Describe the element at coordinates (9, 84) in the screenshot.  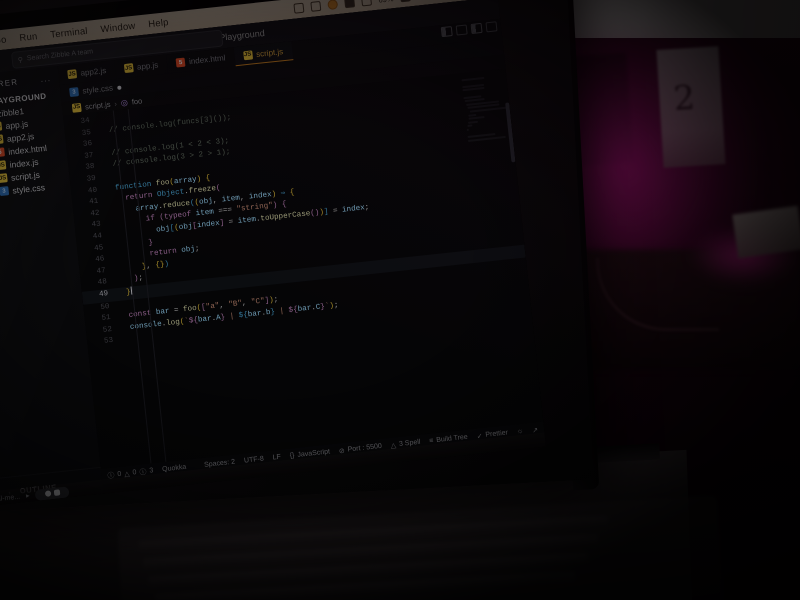
I see `explorer-title: EXPLORER` at that location.